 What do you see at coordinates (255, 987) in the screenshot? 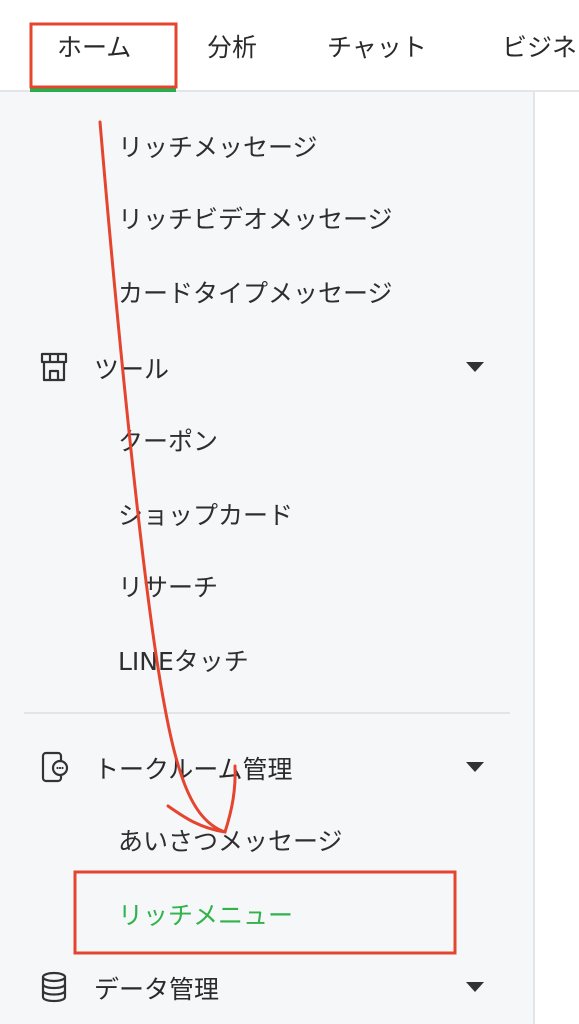
I see `sidebar-section-data-management: データ管理` at bounding box center [255, 987].